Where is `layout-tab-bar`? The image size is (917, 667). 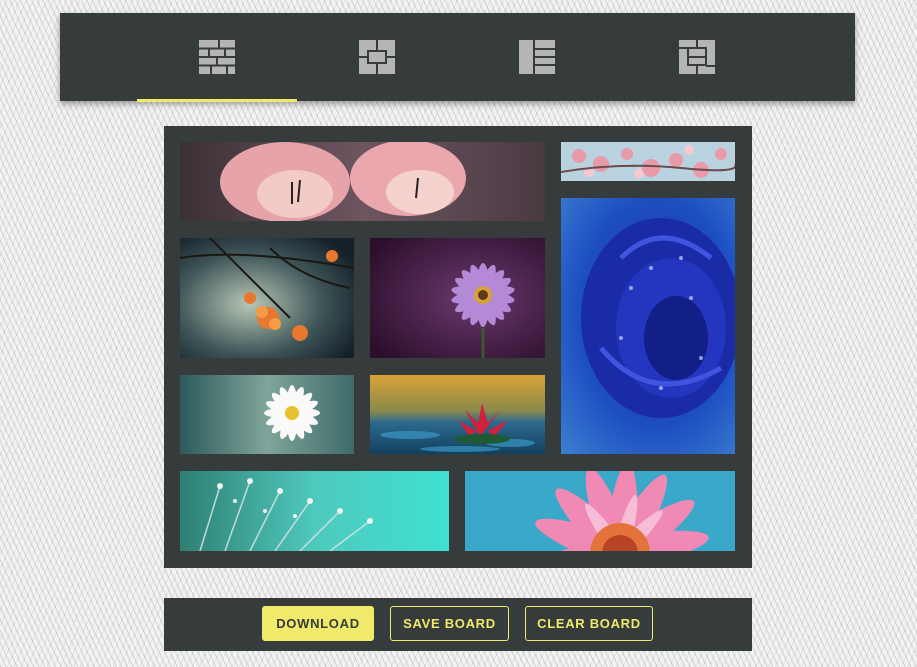 layout-tab-bar is located at coordinates (457, 57).